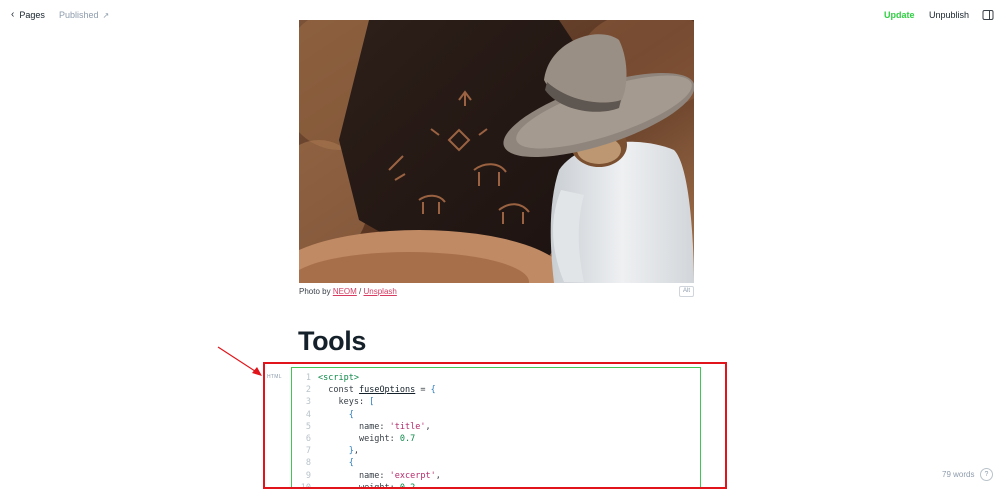 The height and width of the screenshot is (491, 1000). Describe the element at coordinates (988, 15) in the screenshot. I see `sidebar-toggle-icon` at that location.